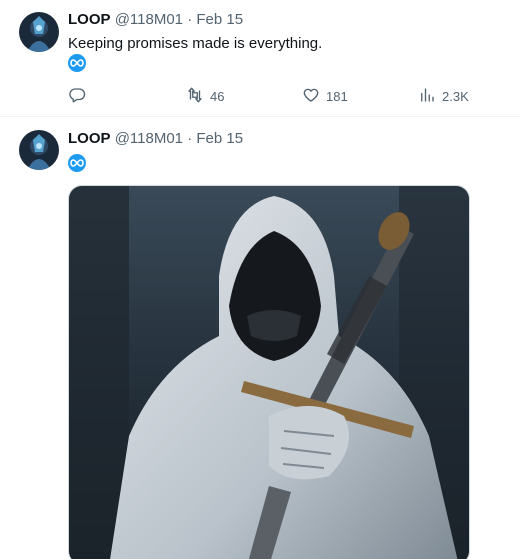 The image size is (520, 559). I want to click on retweet-icon, so click(195, 96).